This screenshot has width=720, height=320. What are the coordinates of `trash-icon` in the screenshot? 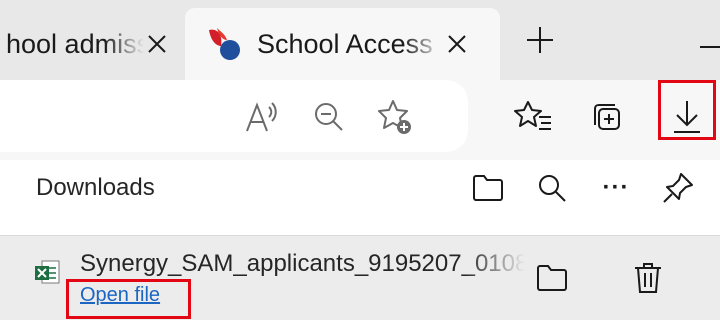 It's located at (648, 278).